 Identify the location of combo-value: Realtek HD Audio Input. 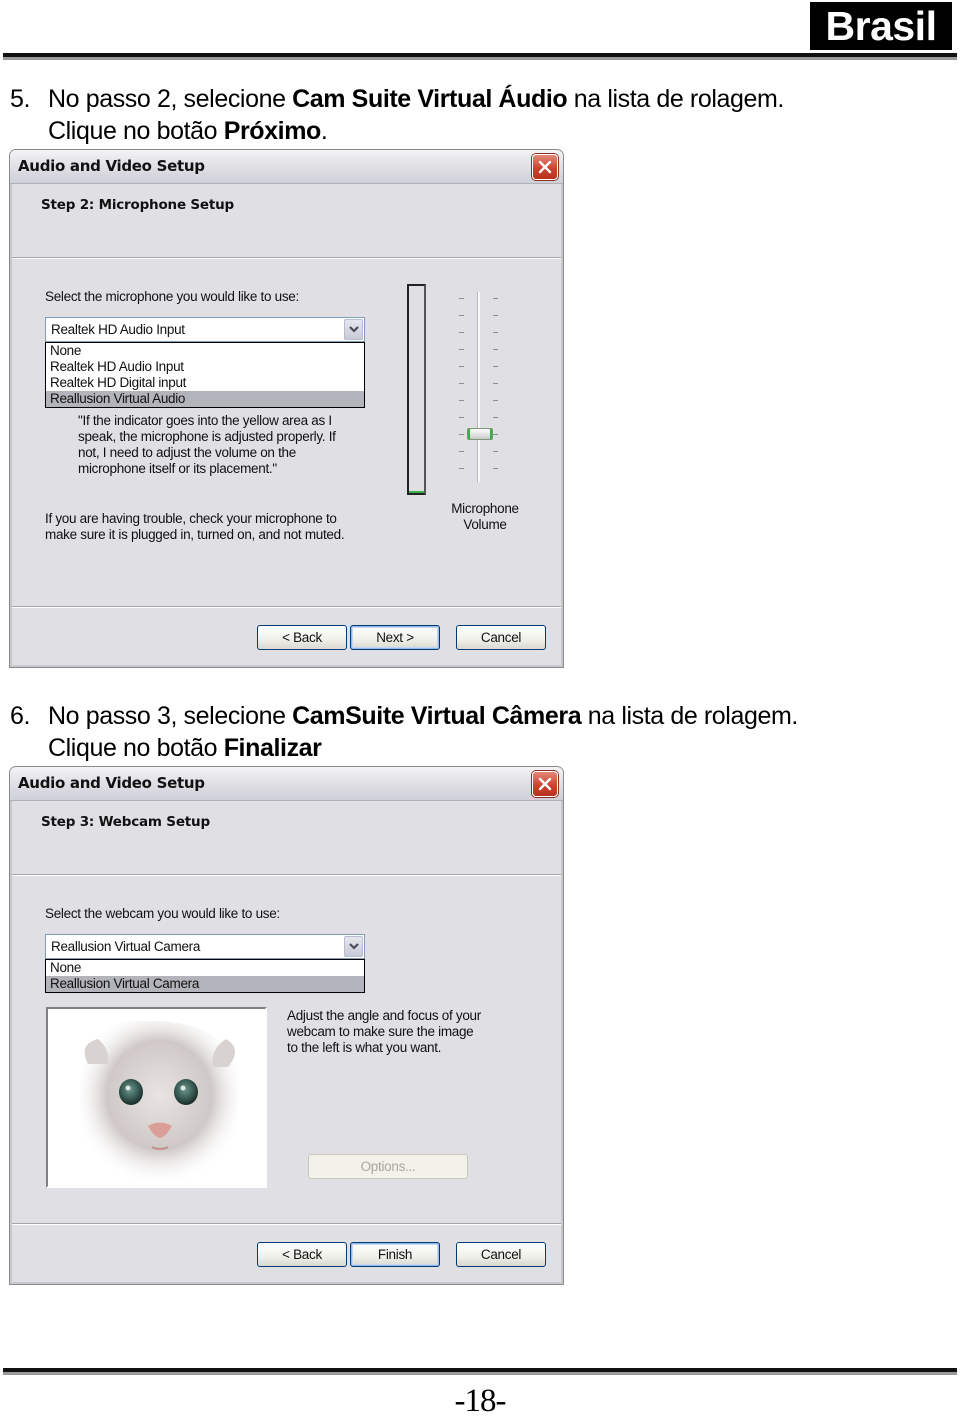
(118, 329).